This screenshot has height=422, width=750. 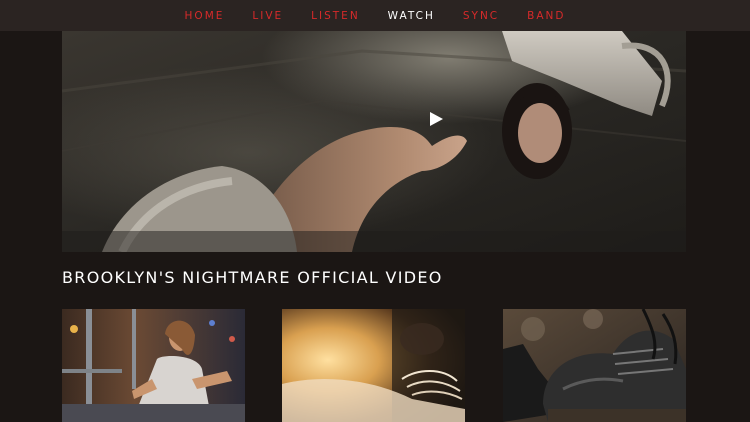 I want to click on video-title: BROOKLYN'S NIGHTMARE OFFICIAL VIDEO, so click(x=252, y=277).